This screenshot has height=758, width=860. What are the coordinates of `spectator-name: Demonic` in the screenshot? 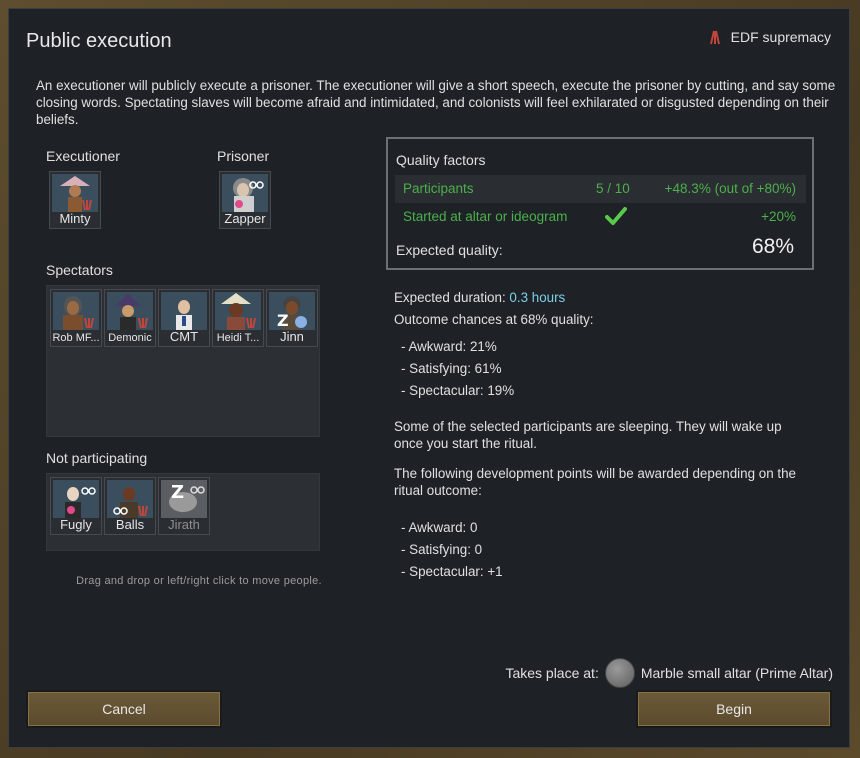 It's located at (130, 338).